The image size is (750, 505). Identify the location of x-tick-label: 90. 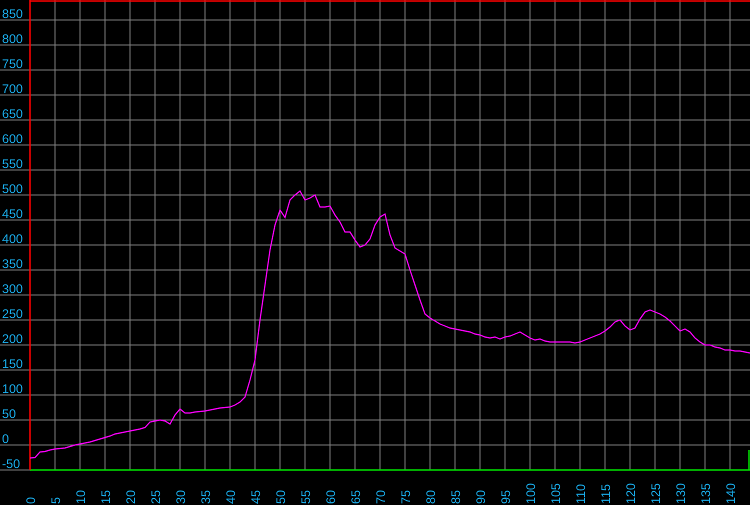
(481, 497).